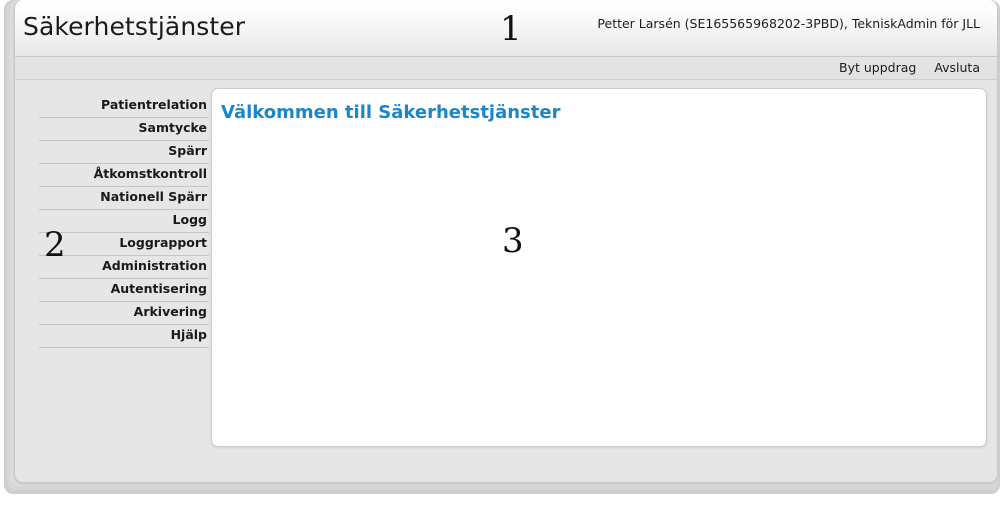  I want to click on page-title: Välkommen till Säkerhetstjänster, so click(391, 112).